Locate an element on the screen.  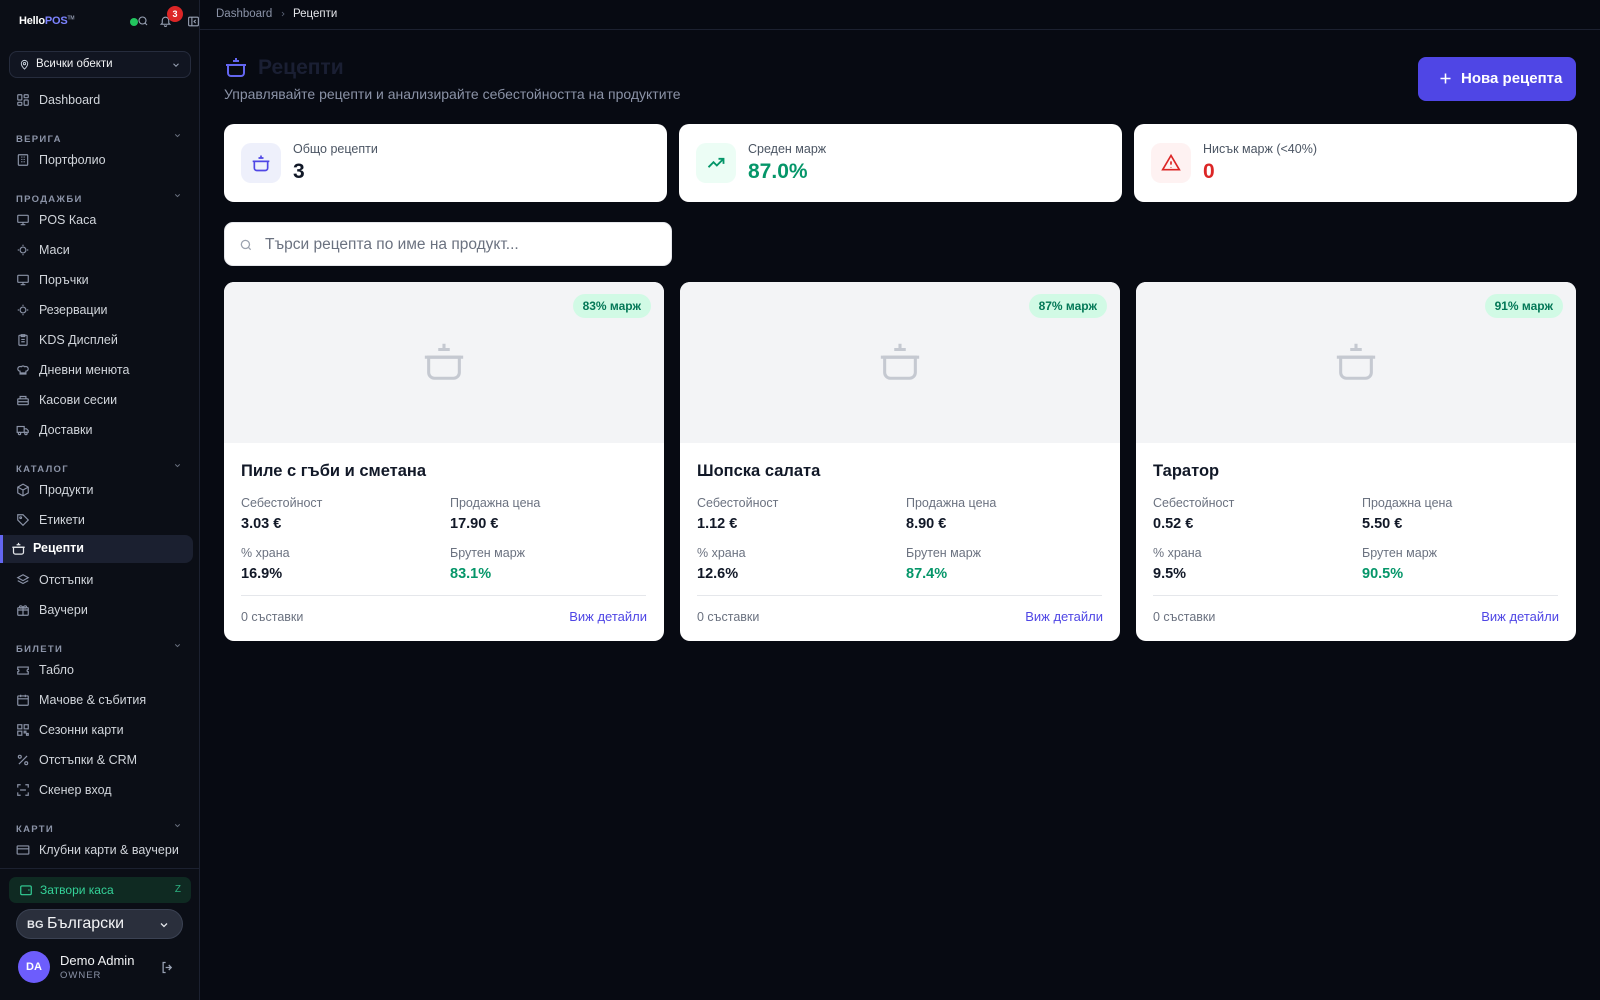
sidebar-item-orders: Поръчки is located at coordinates (100, 281).